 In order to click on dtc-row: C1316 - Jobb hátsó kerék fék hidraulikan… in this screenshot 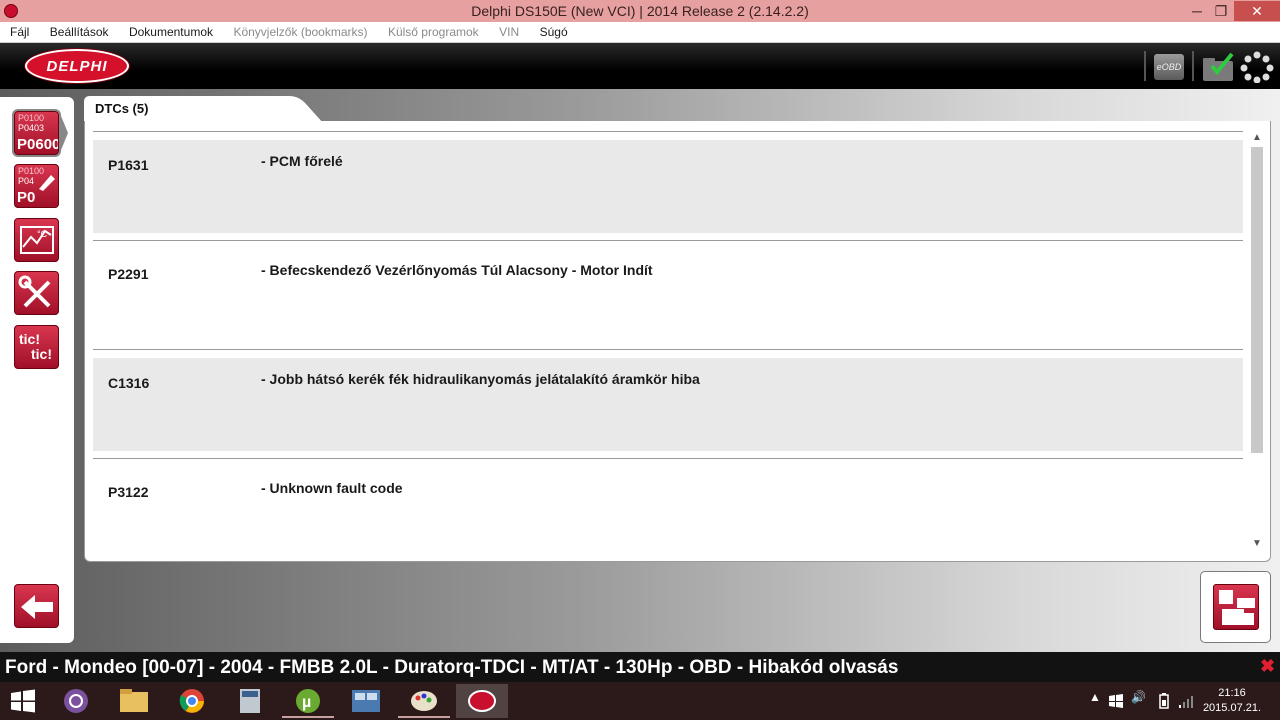, I will do `click(668, 403)`.